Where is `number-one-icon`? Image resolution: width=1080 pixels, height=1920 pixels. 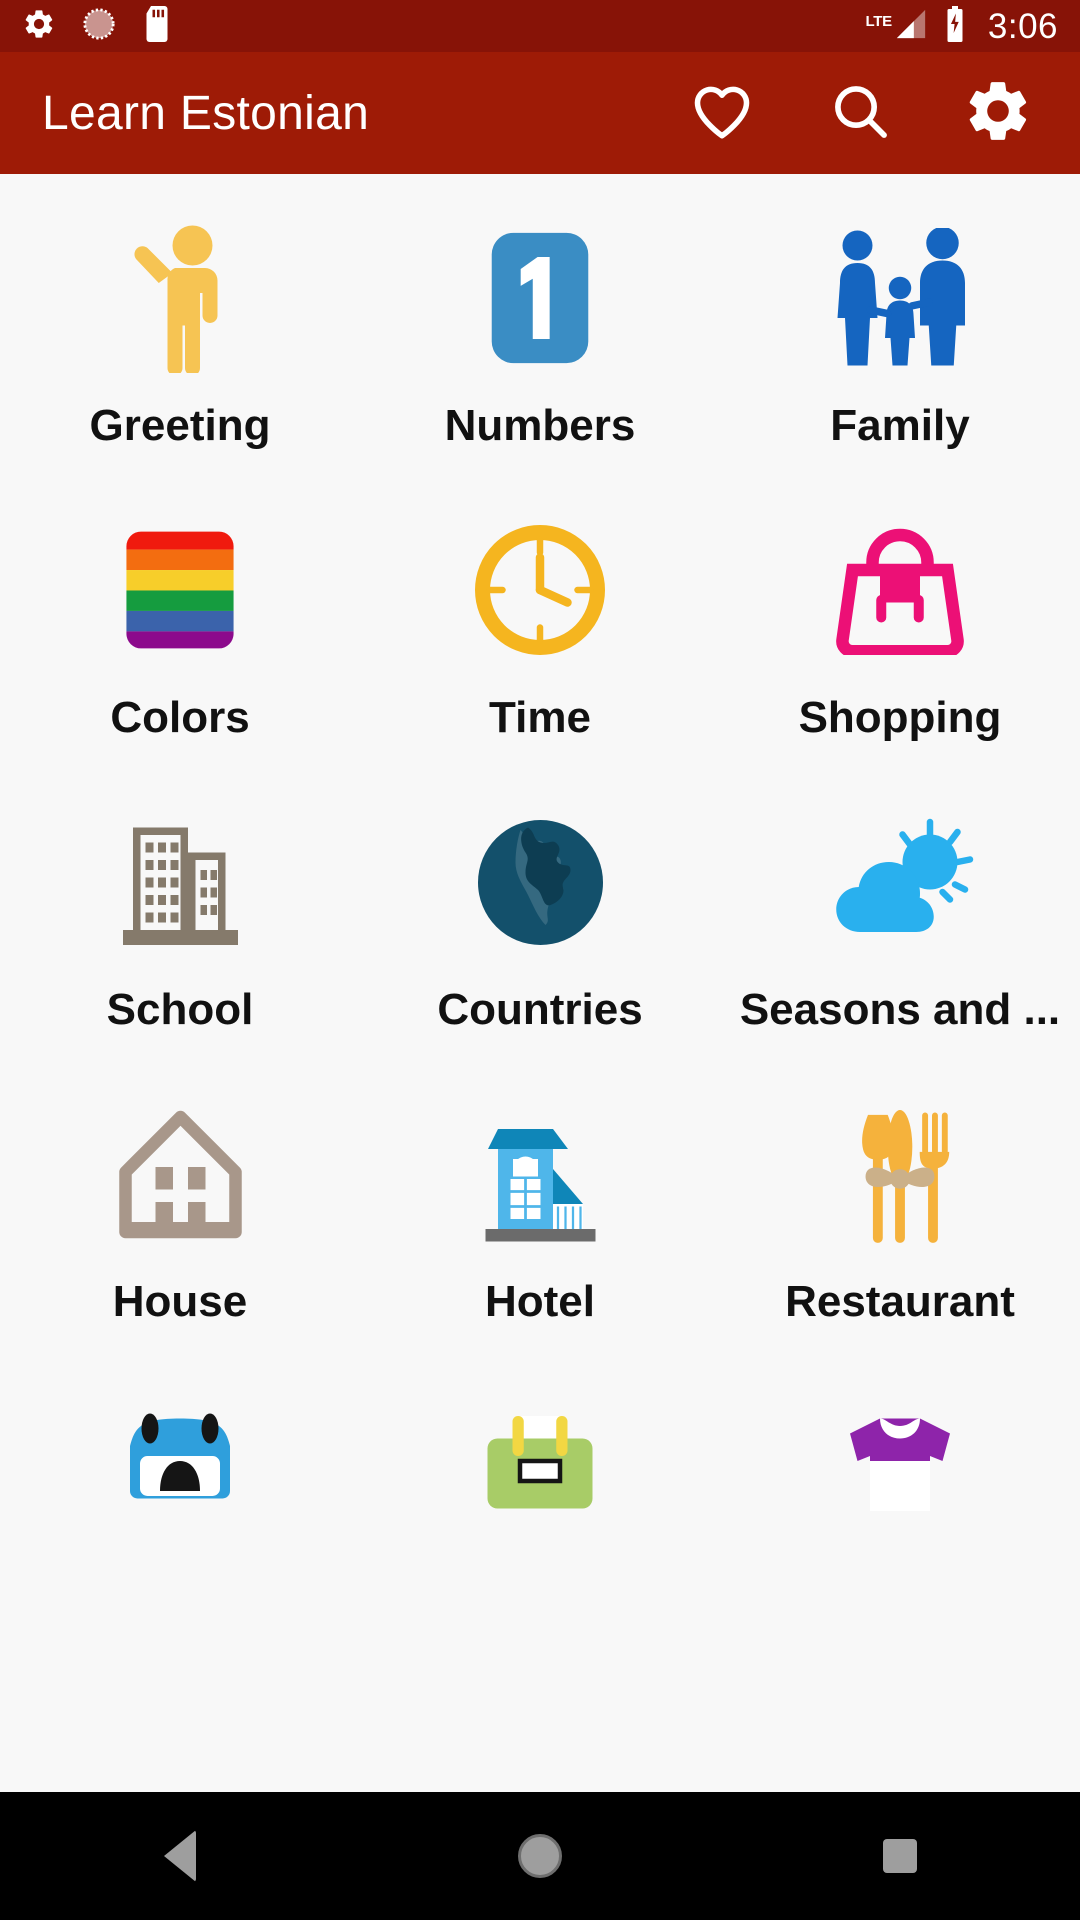 number-one-icon is located at coordinates (540, 298).